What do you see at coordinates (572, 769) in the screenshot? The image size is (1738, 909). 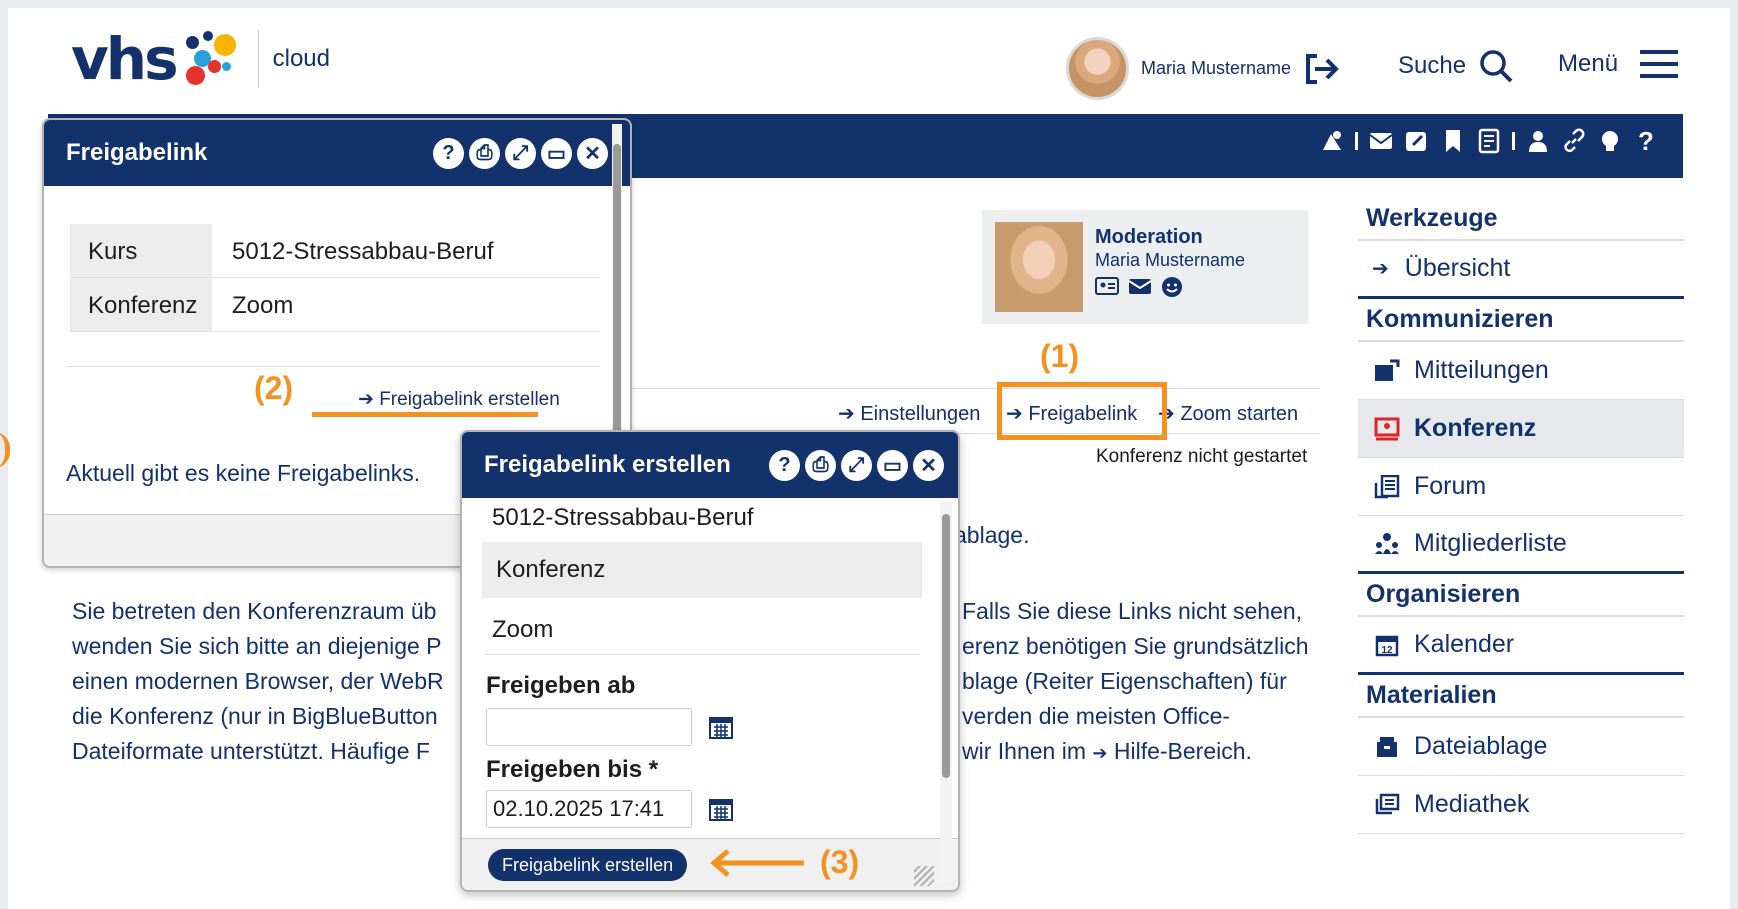 I see `share-until-label: Freigeben bis *` at bounding box center [572, 769].